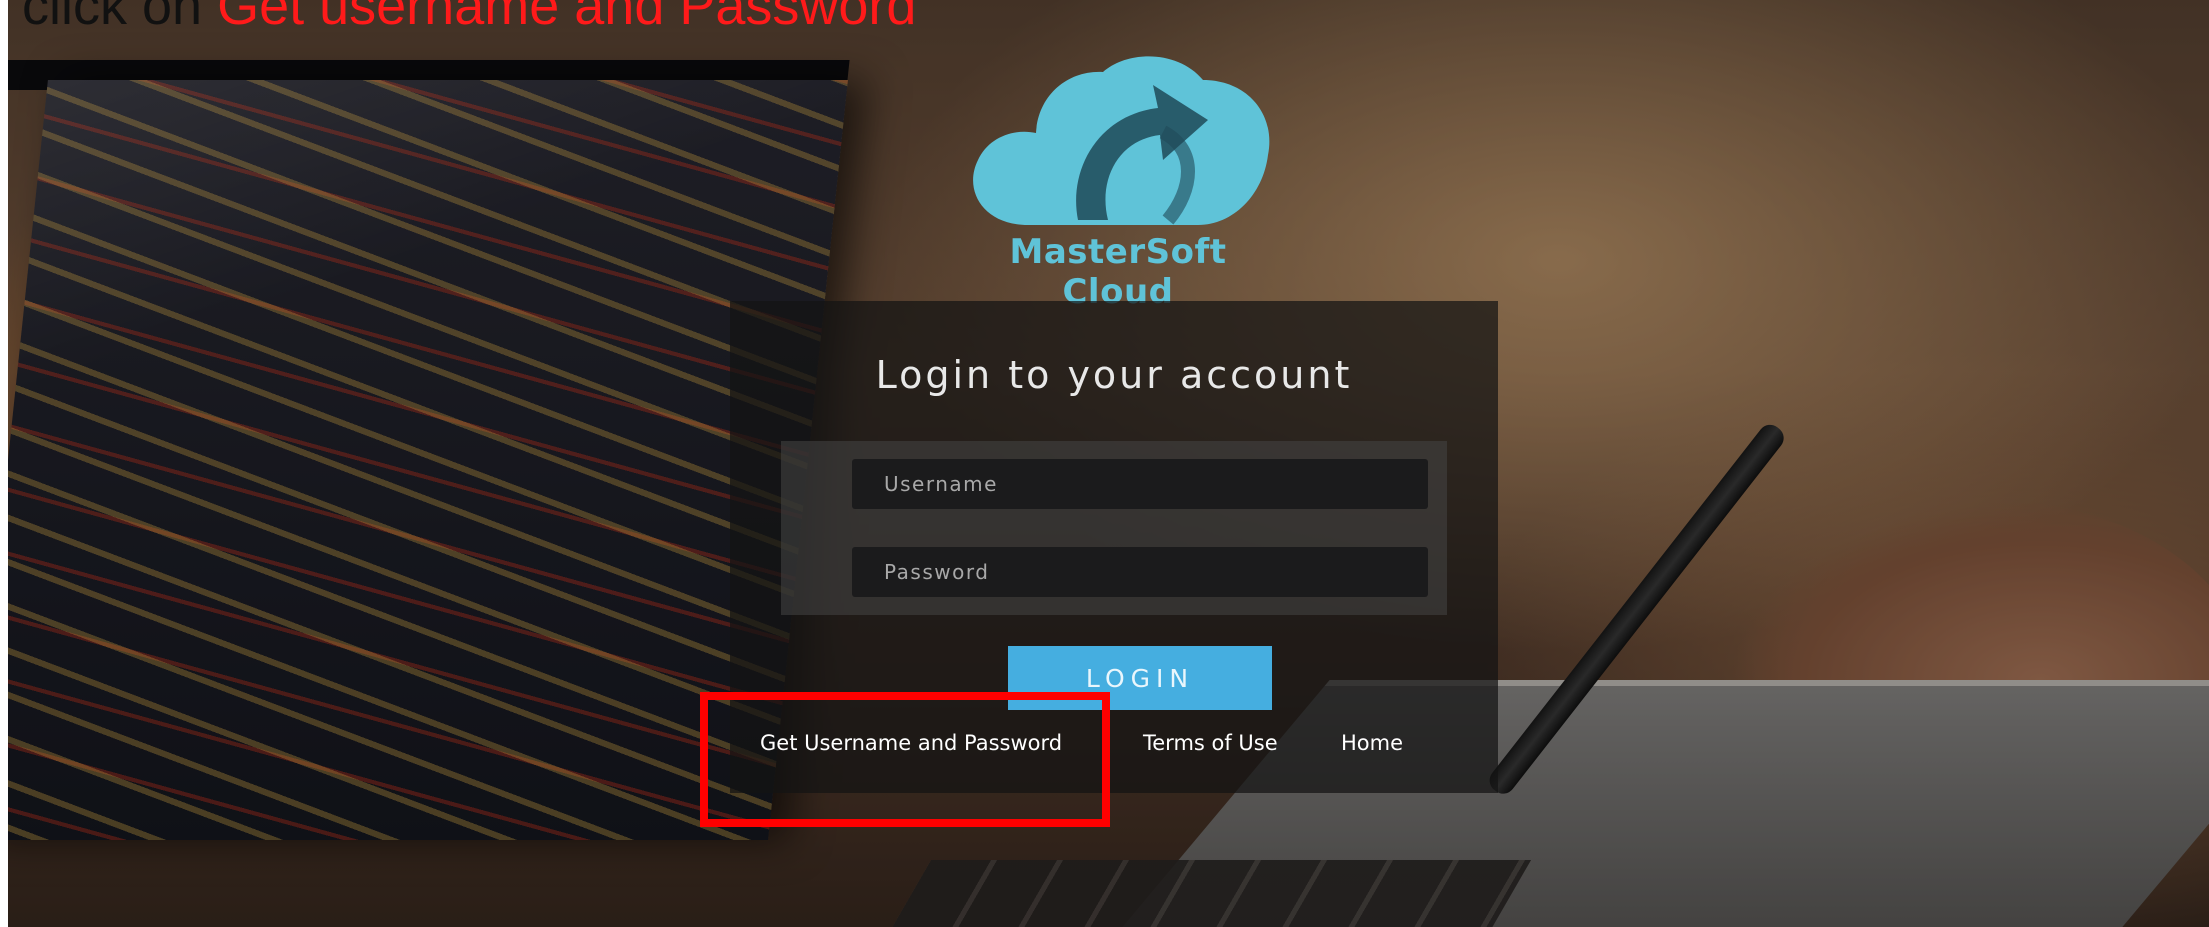 Image resolution: width=2209 pixels, height=927 pixels. I want to click on password-input, so click(1140, 572).